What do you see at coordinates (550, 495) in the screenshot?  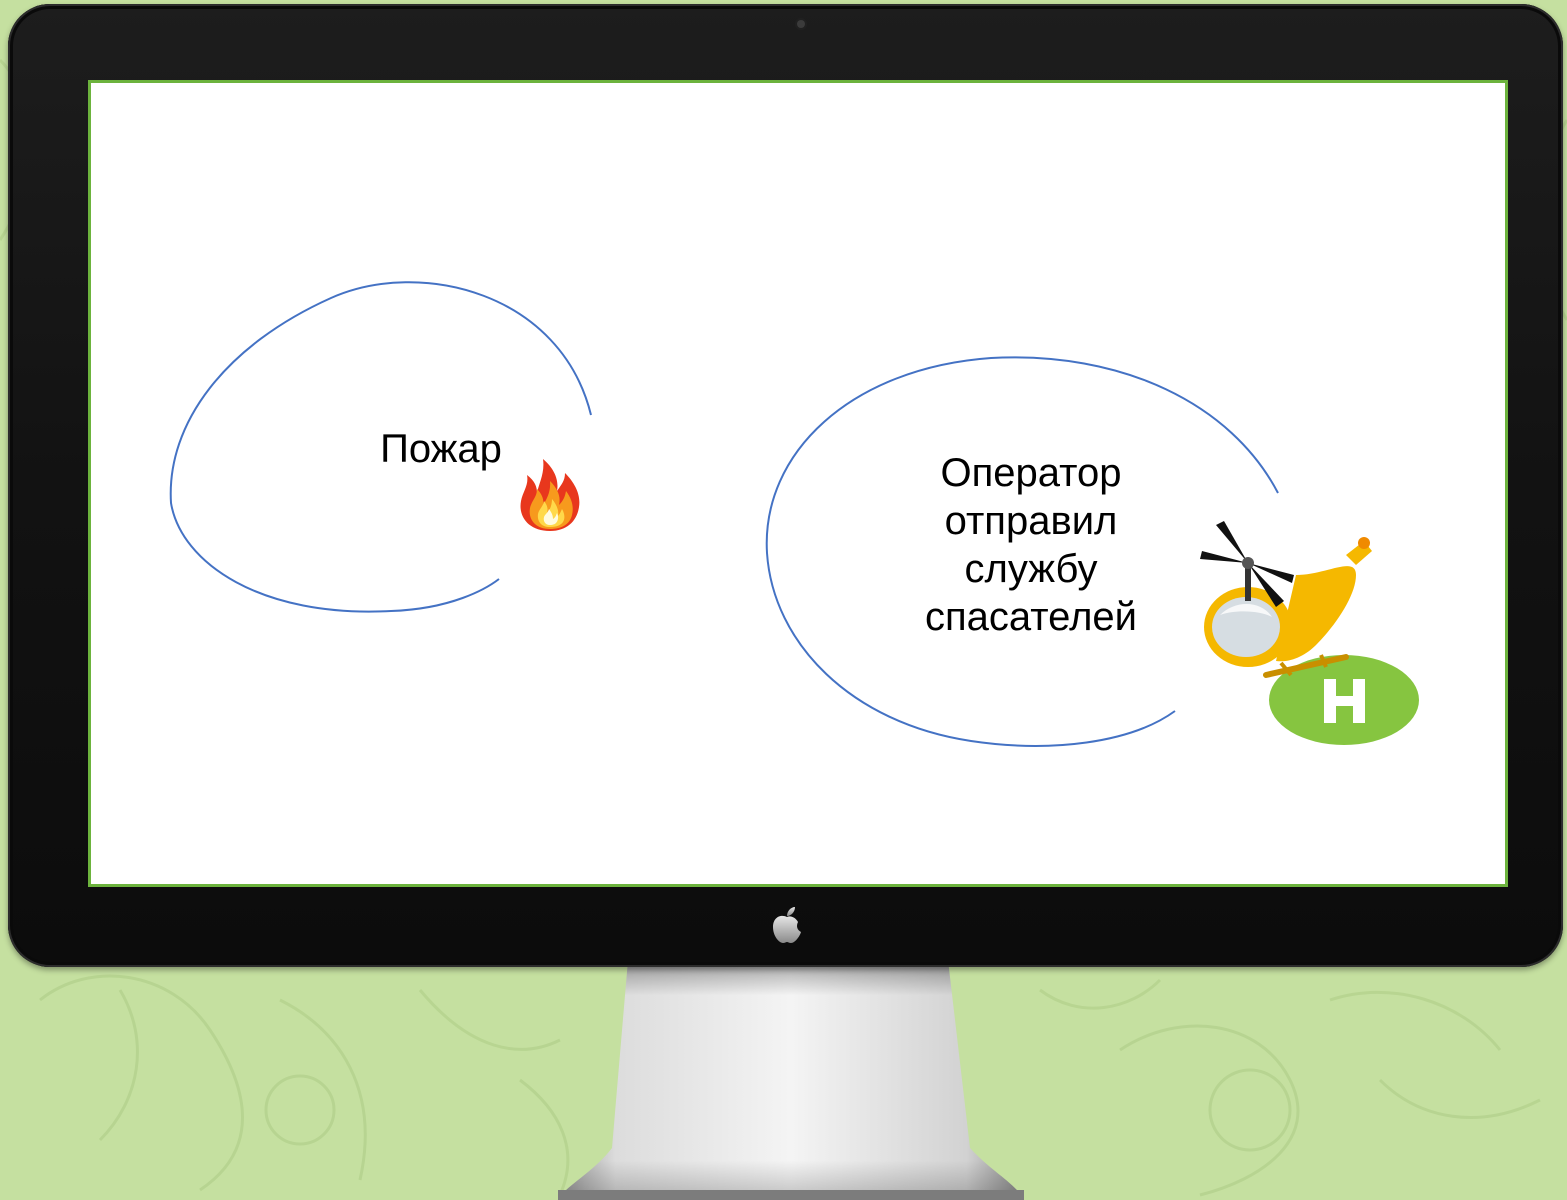 I see `fire-icon` at bounding box center [550, 495].